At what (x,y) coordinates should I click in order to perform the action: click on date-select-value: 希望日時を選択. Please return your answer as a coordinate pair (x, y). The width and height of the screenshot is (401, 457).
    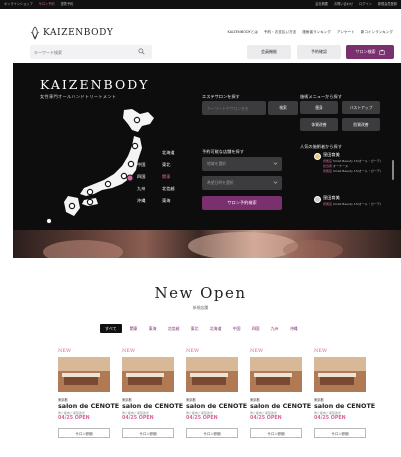
    Looking at the image, I should click on (220, 182).